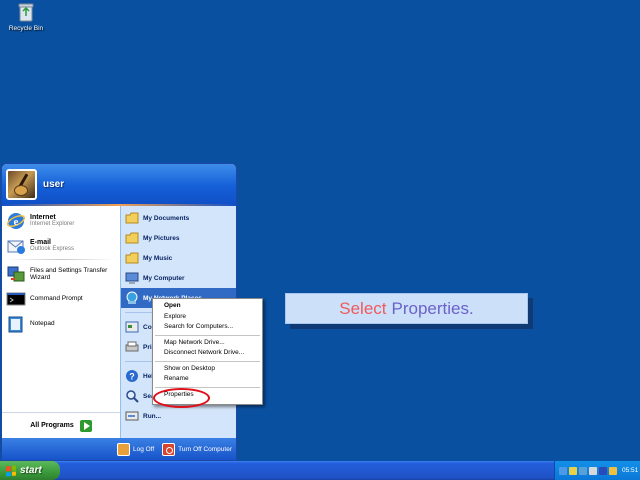 This screenshot has width=640, height=480. I want to click on places-label: My Music, so click(158, 258).